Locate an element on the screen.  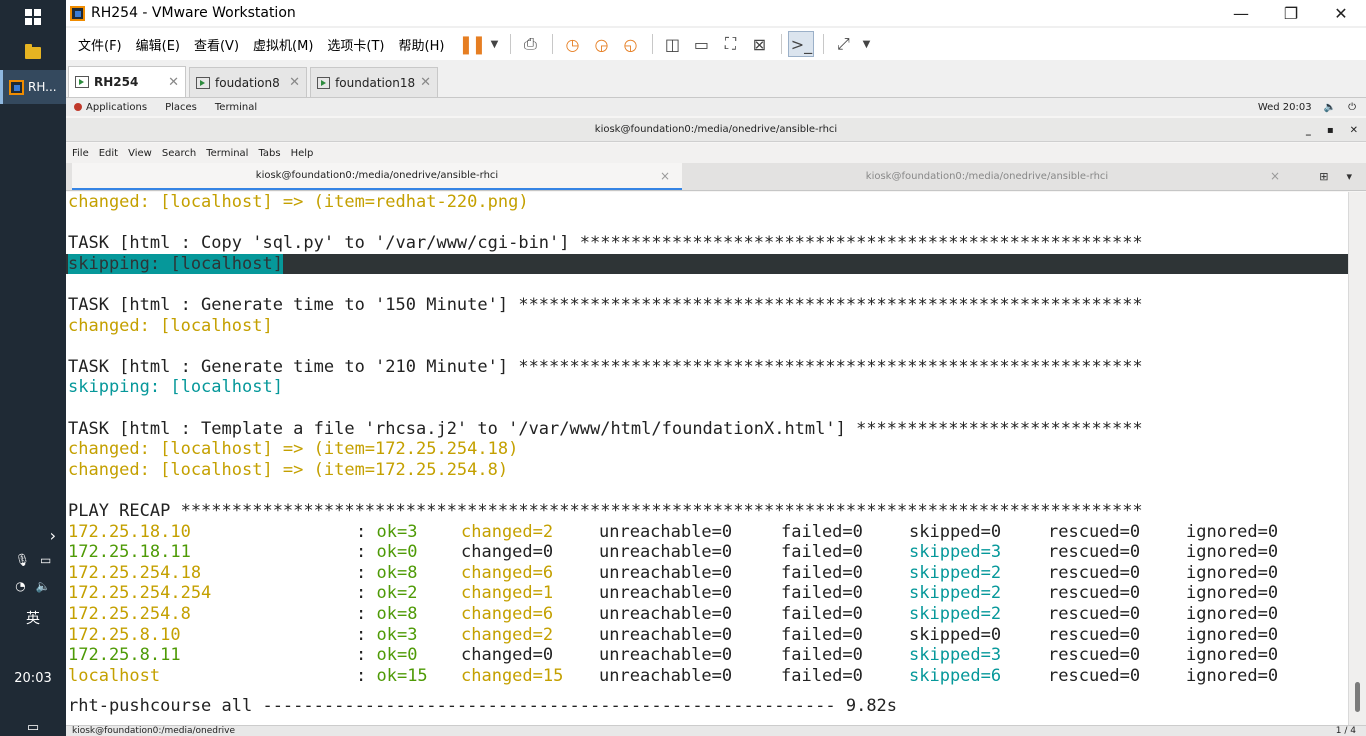
vm-tab-foudation8: foudation8 ✕ is located at coordinates (248, 82).